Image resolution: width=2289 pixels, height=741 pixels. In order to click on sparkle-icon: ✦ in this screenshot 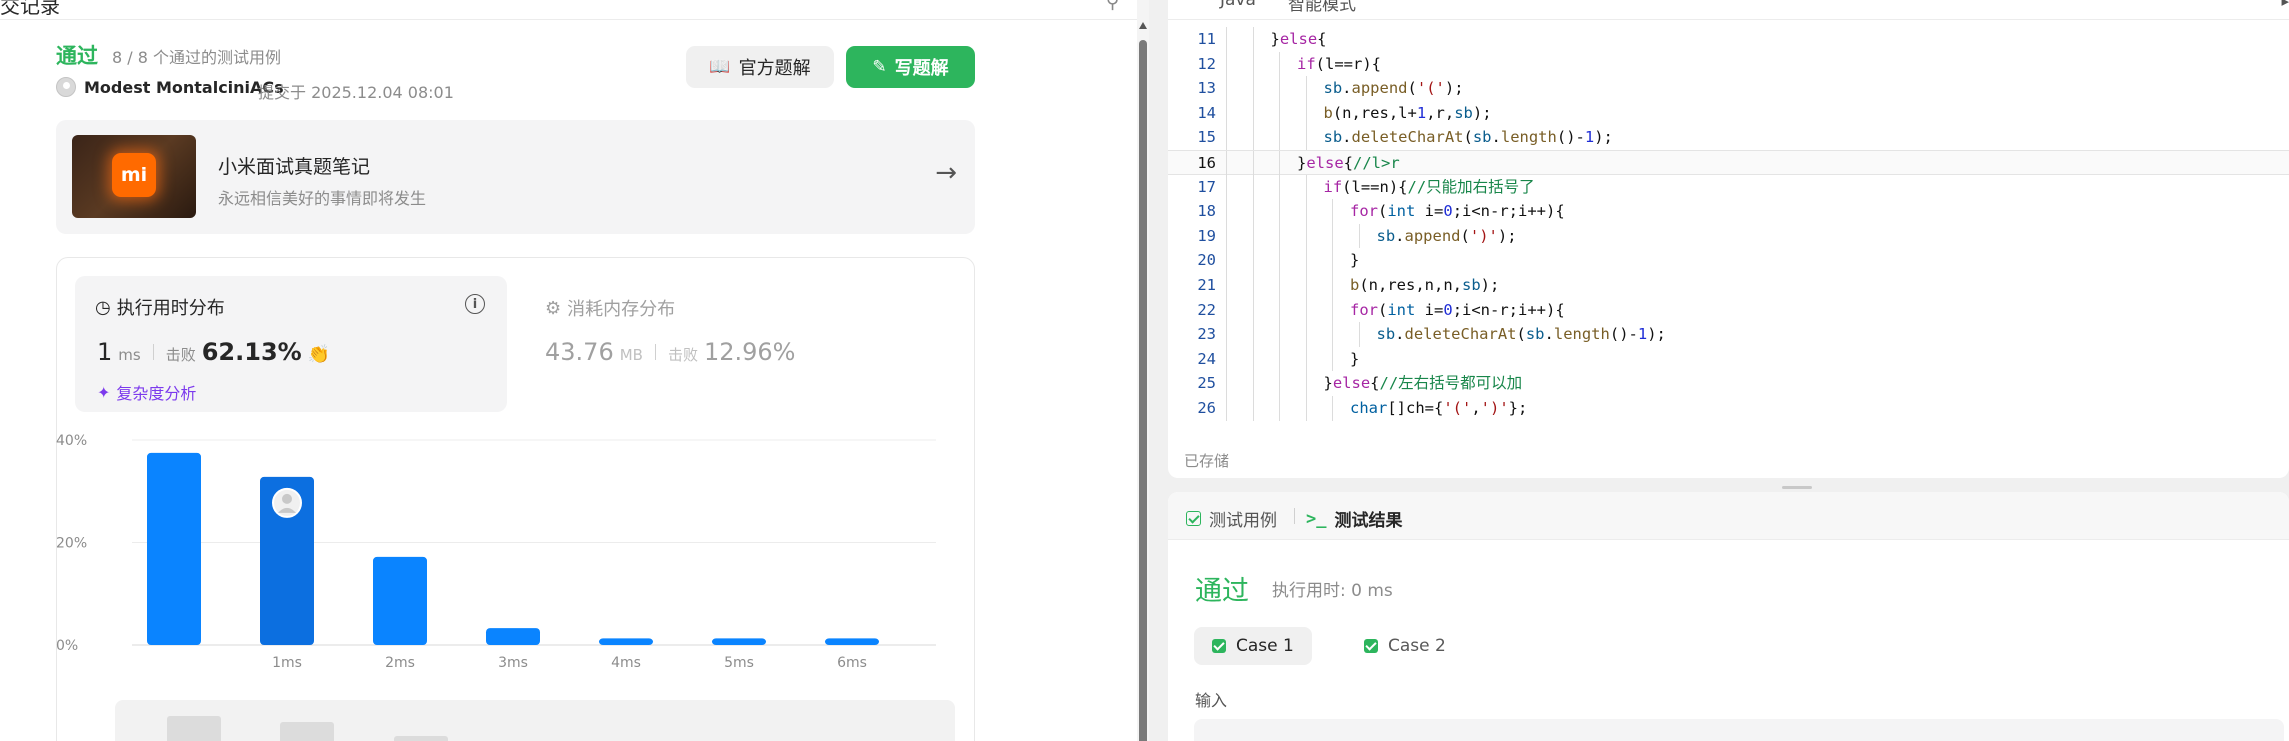, I will do `click(104, 392)`.